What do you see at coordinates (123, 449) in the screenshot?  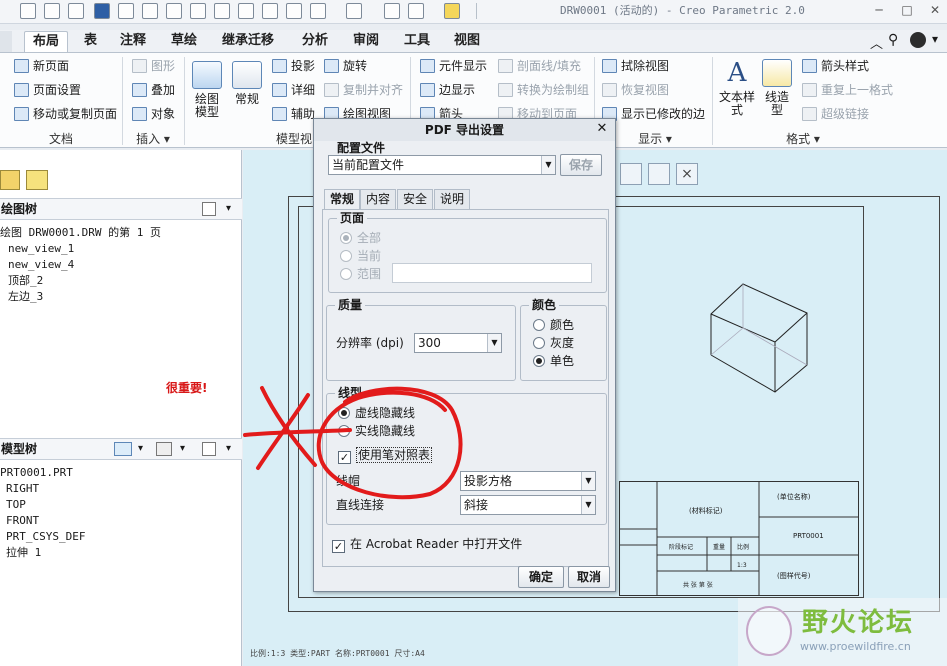 I see `model-display-icon` at bounding box center [123, 449].